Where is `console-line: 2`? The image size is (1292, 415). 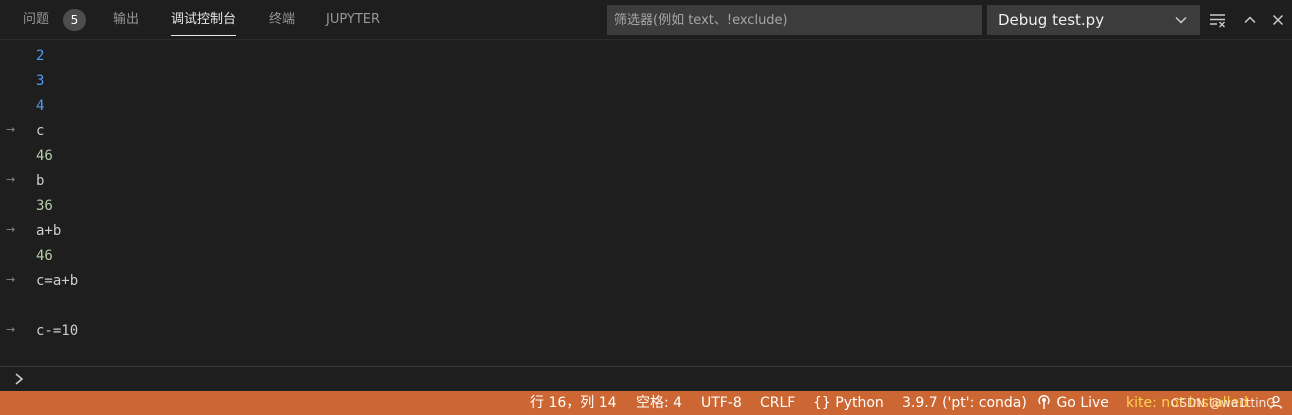
console-line: 2 is located at coordinates (646, 56).